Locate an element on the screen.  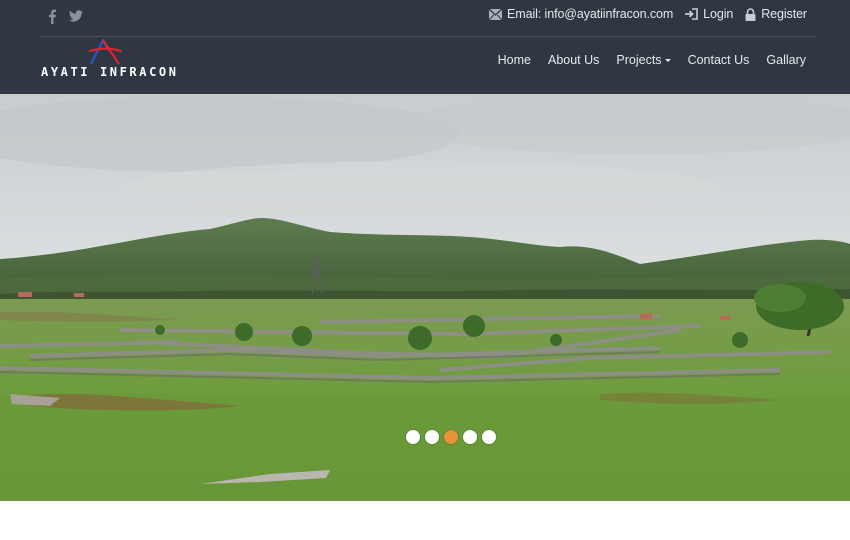
slider-dots is located at coordinates (451, 437).